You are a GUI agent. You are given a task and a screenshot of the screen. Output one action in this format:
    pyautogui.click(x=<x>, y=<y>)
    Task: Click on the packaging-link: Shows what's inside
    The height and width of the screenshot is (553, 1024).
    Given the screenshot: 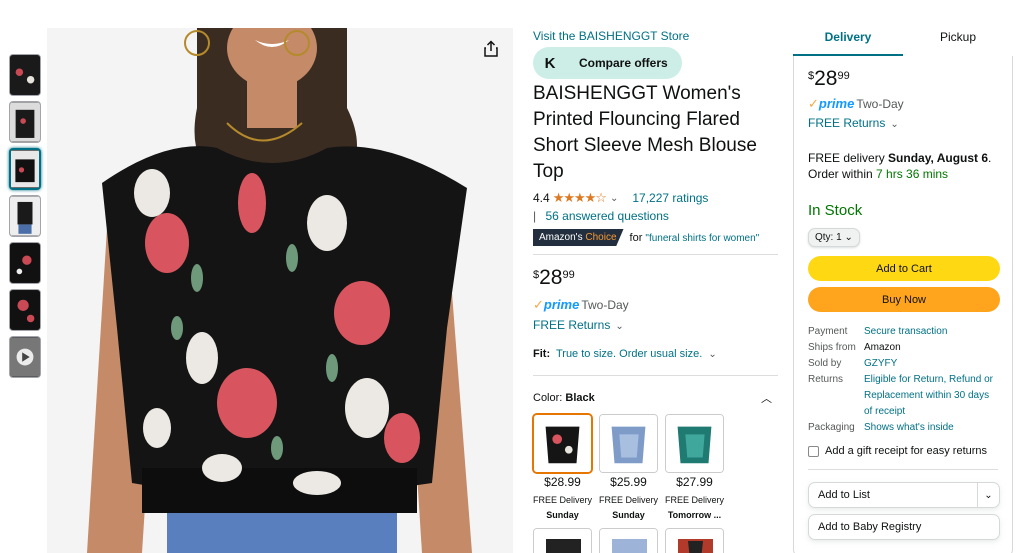 What is the action you would take?
    pyautogui.click(x=909, y=428)
    